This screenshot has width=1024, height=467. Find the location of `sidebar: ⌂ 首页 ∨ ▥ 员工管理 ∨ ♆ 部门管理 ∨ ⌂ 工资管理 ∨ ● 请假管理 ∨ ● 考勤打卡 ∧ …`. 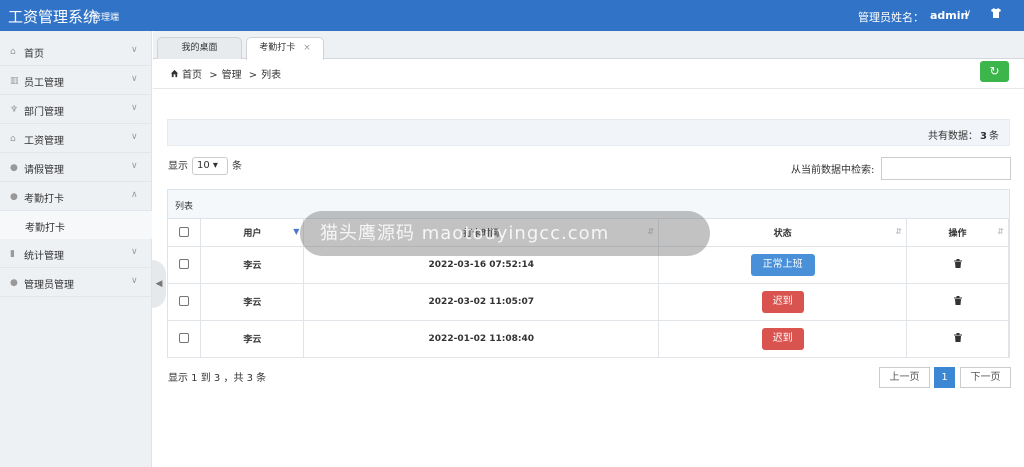

sidebar: ⌂ 首页 ∨ ▥ 员工管理 ∨ ♆ 部门管理 ∨ ⌂ 工资管理 ∨ ● 请假管理 ∨ ● 考勤打卡 ∧ … is located at coordinates (76, 249).